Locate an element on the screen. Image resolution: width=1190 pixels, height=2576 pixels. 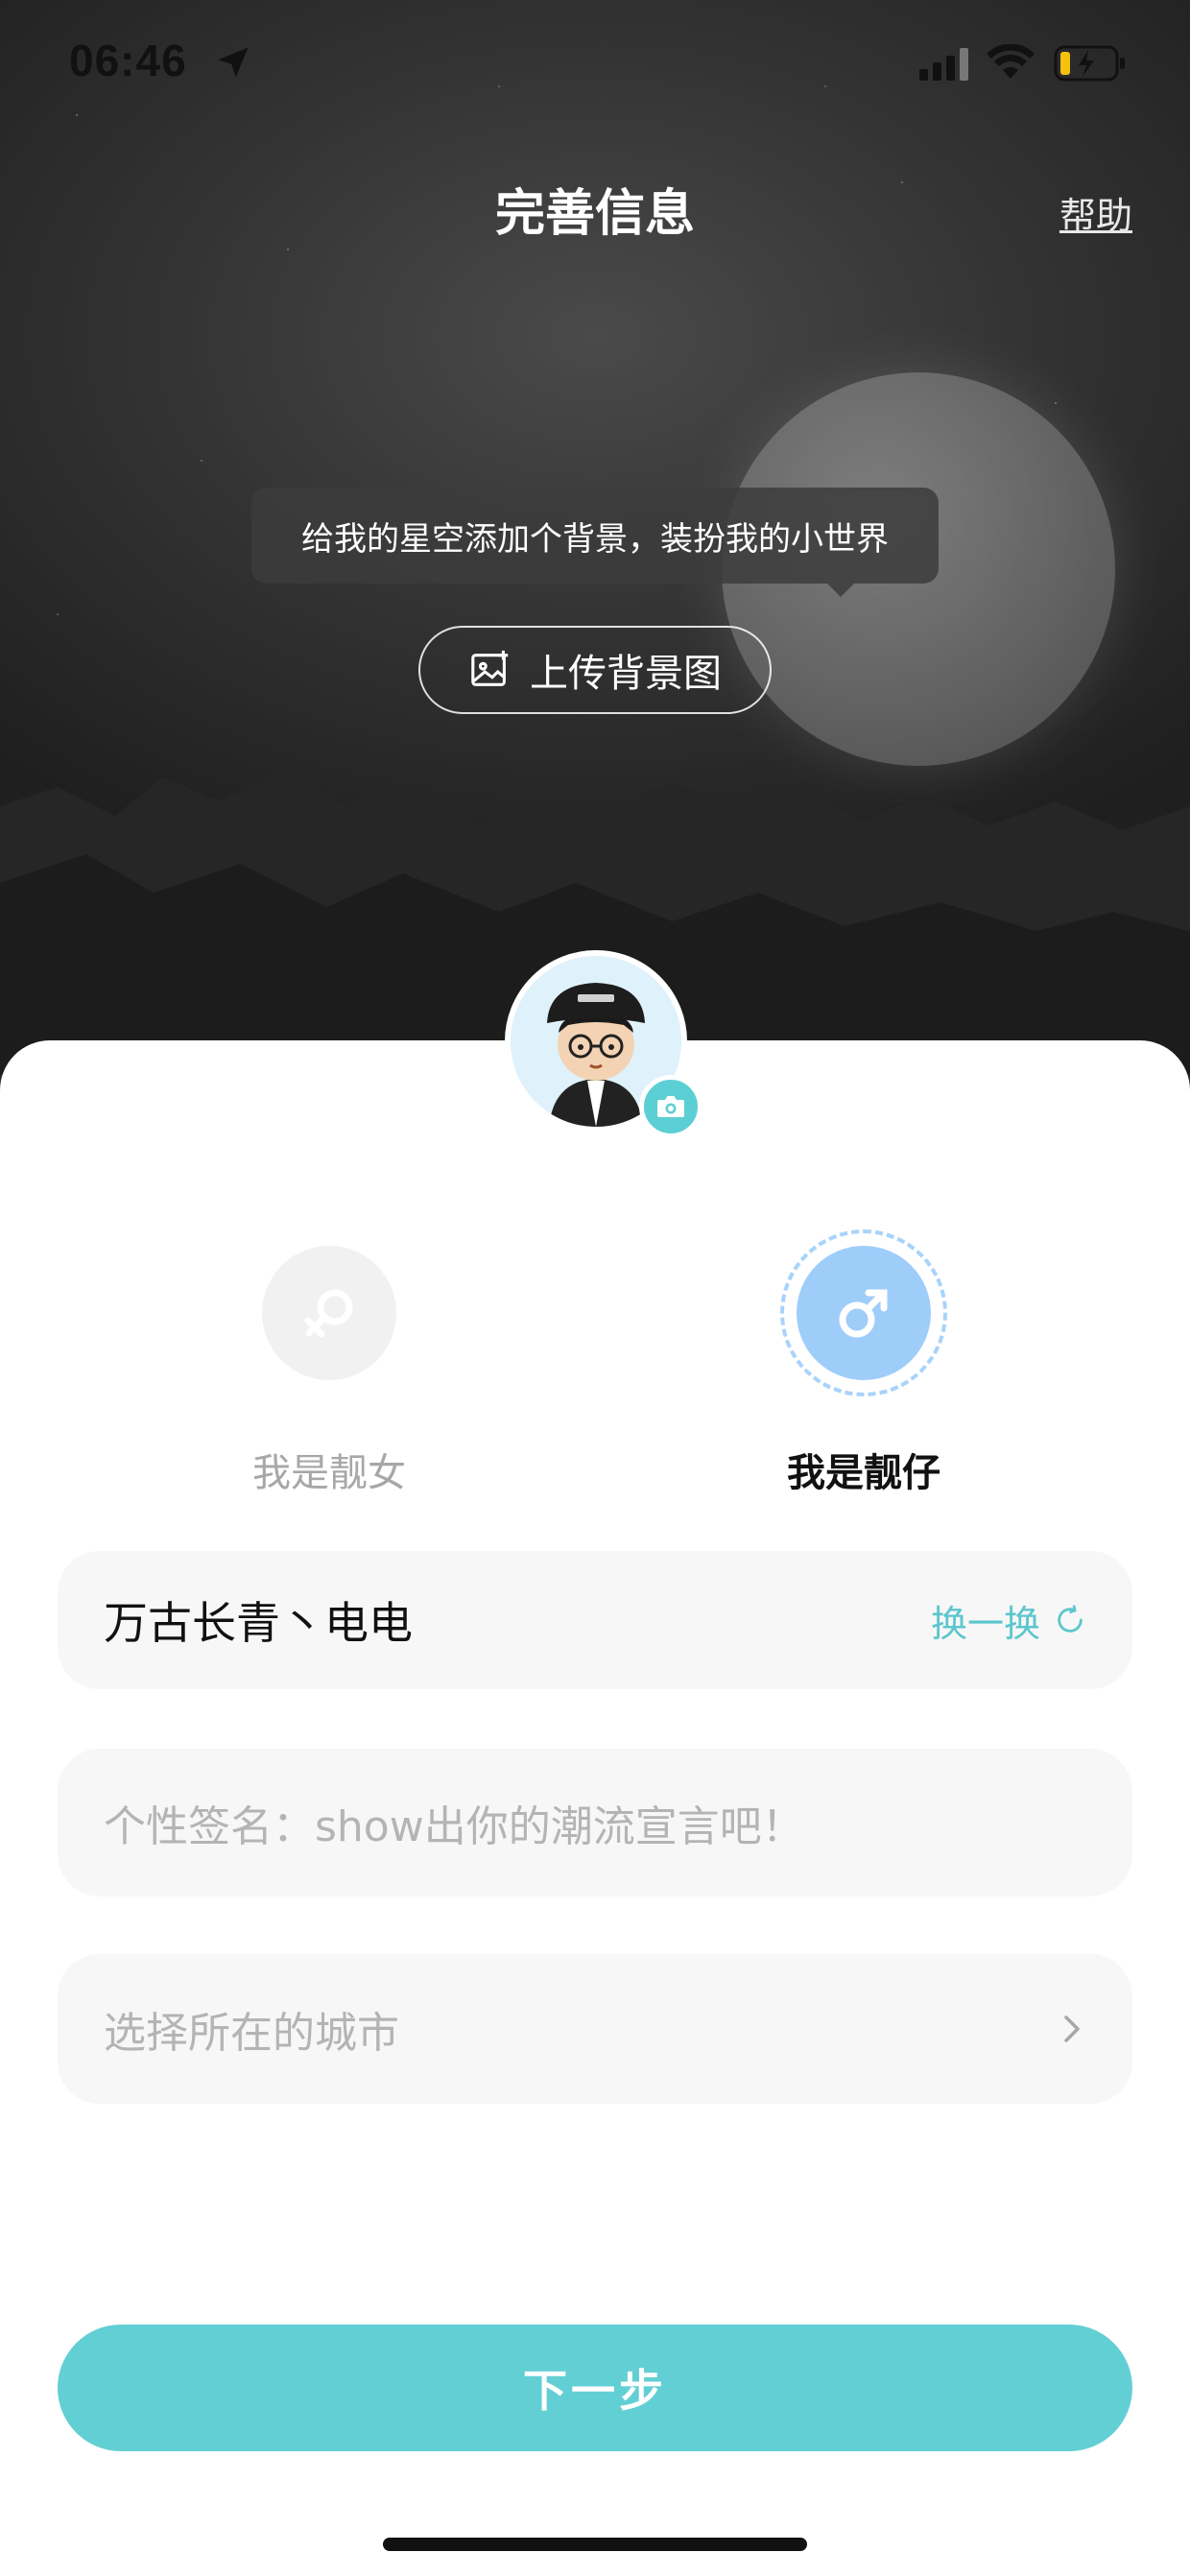
city-selector: 选择所在的城市 is located at coordinates (595, 2029).